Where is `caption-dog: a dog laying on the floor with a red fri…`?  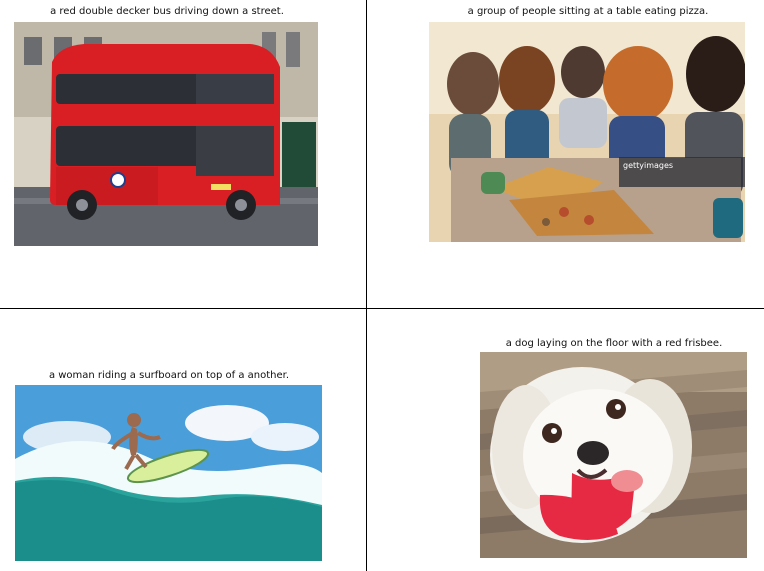 caption-dog: a dog laying on the floor with a red fri… is located at coordinates (614, 343).